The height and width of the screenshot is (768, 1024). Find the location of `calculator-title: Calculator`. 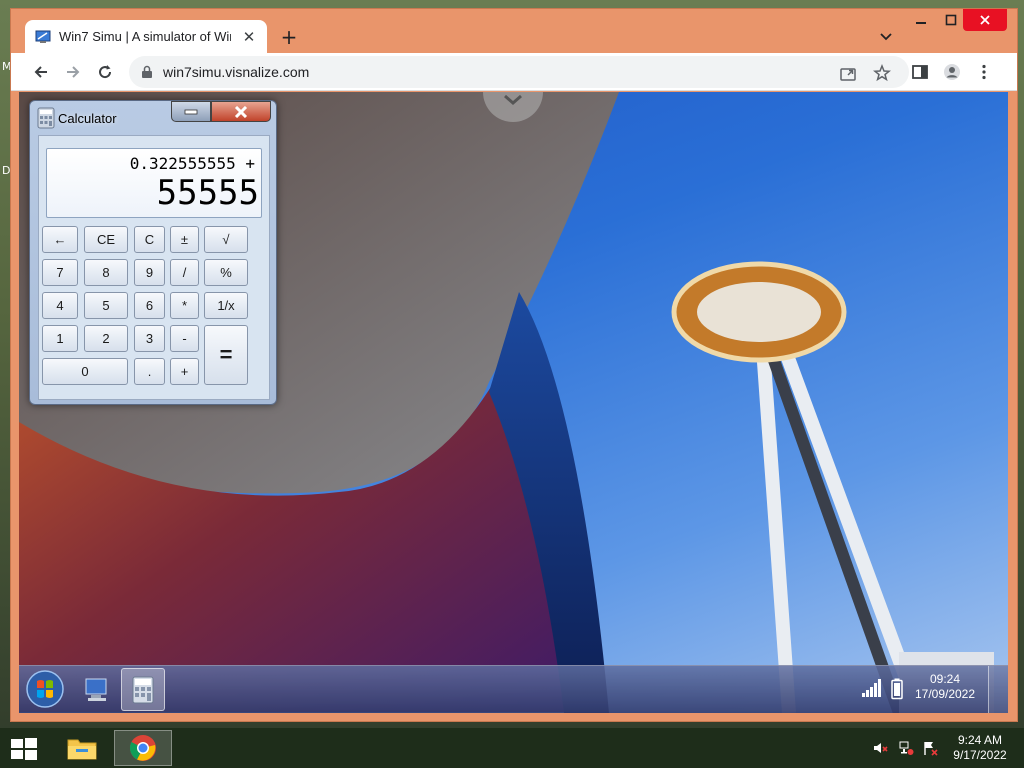

calculator-title: Calculator is located at coordinates (87, 118).